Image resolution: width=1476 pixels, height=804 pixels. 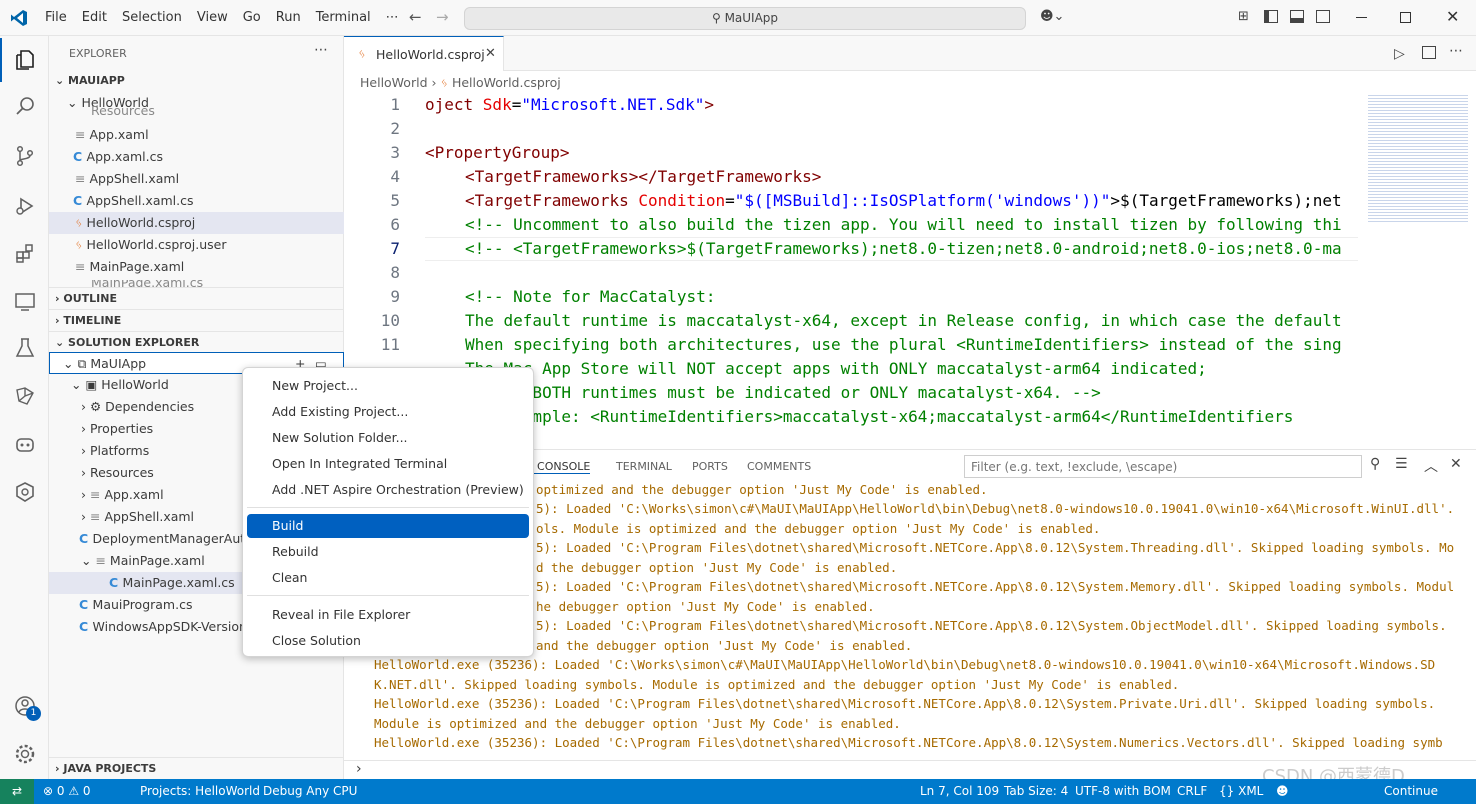 I want to click on run-icon: ▷, so click(x=1399, y=54).